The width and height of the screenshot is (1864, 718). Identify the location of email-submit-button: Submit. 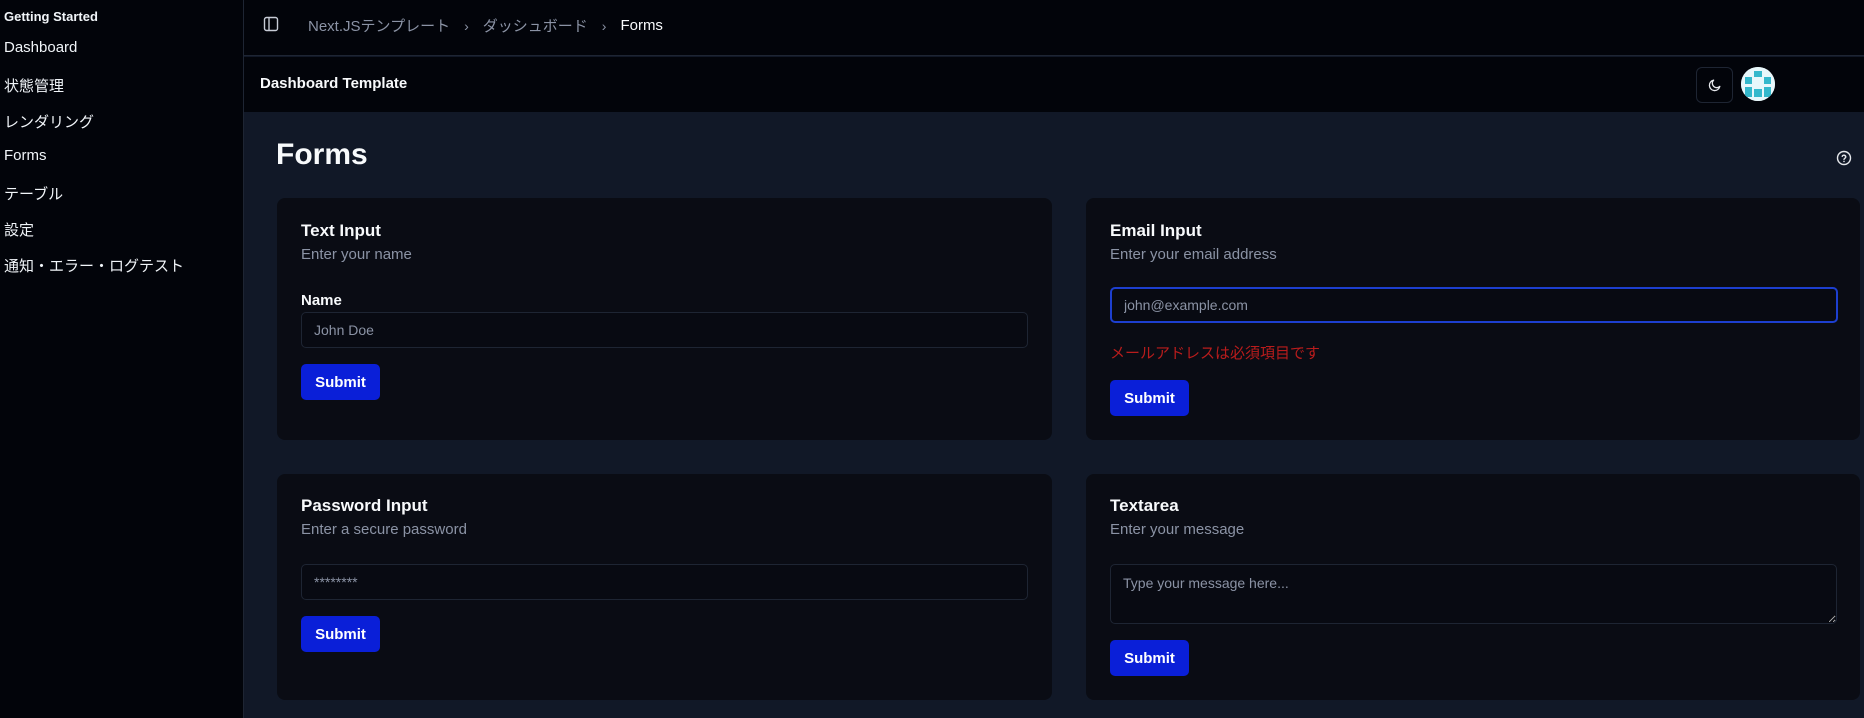
(1149, 398).